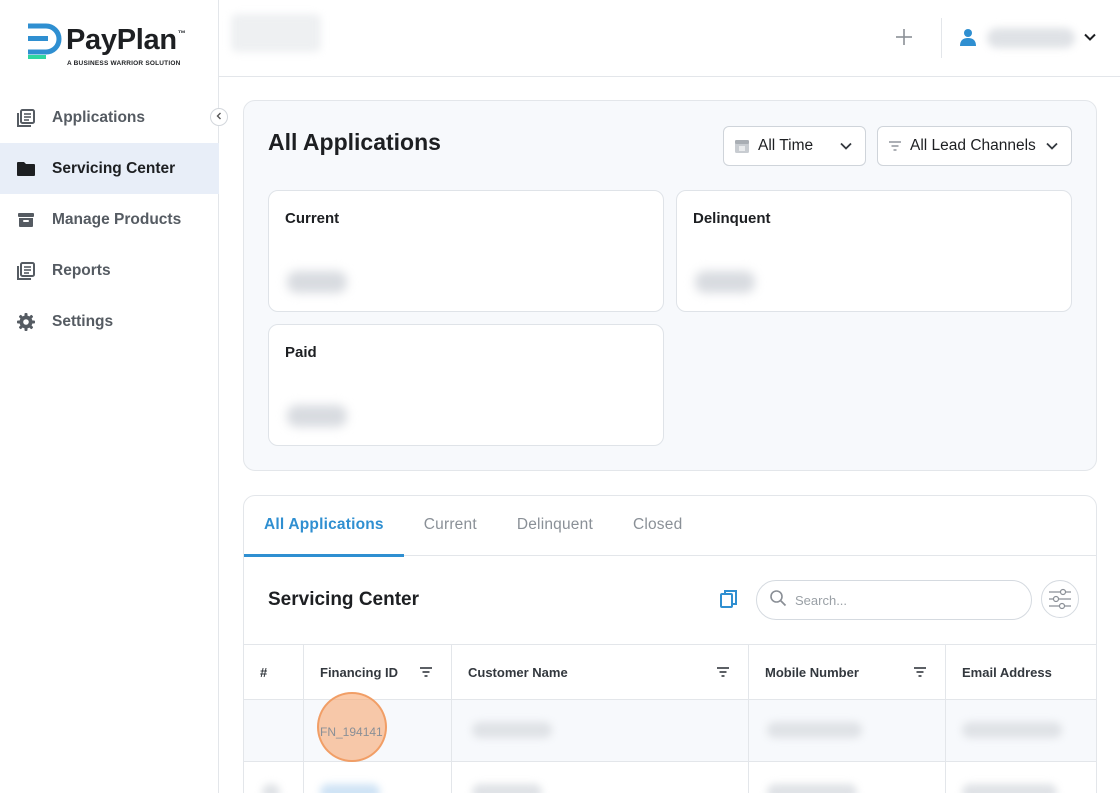 This screenshot has height=793, width=1120. I want to click on top-bar-divider, so click(941, 38).